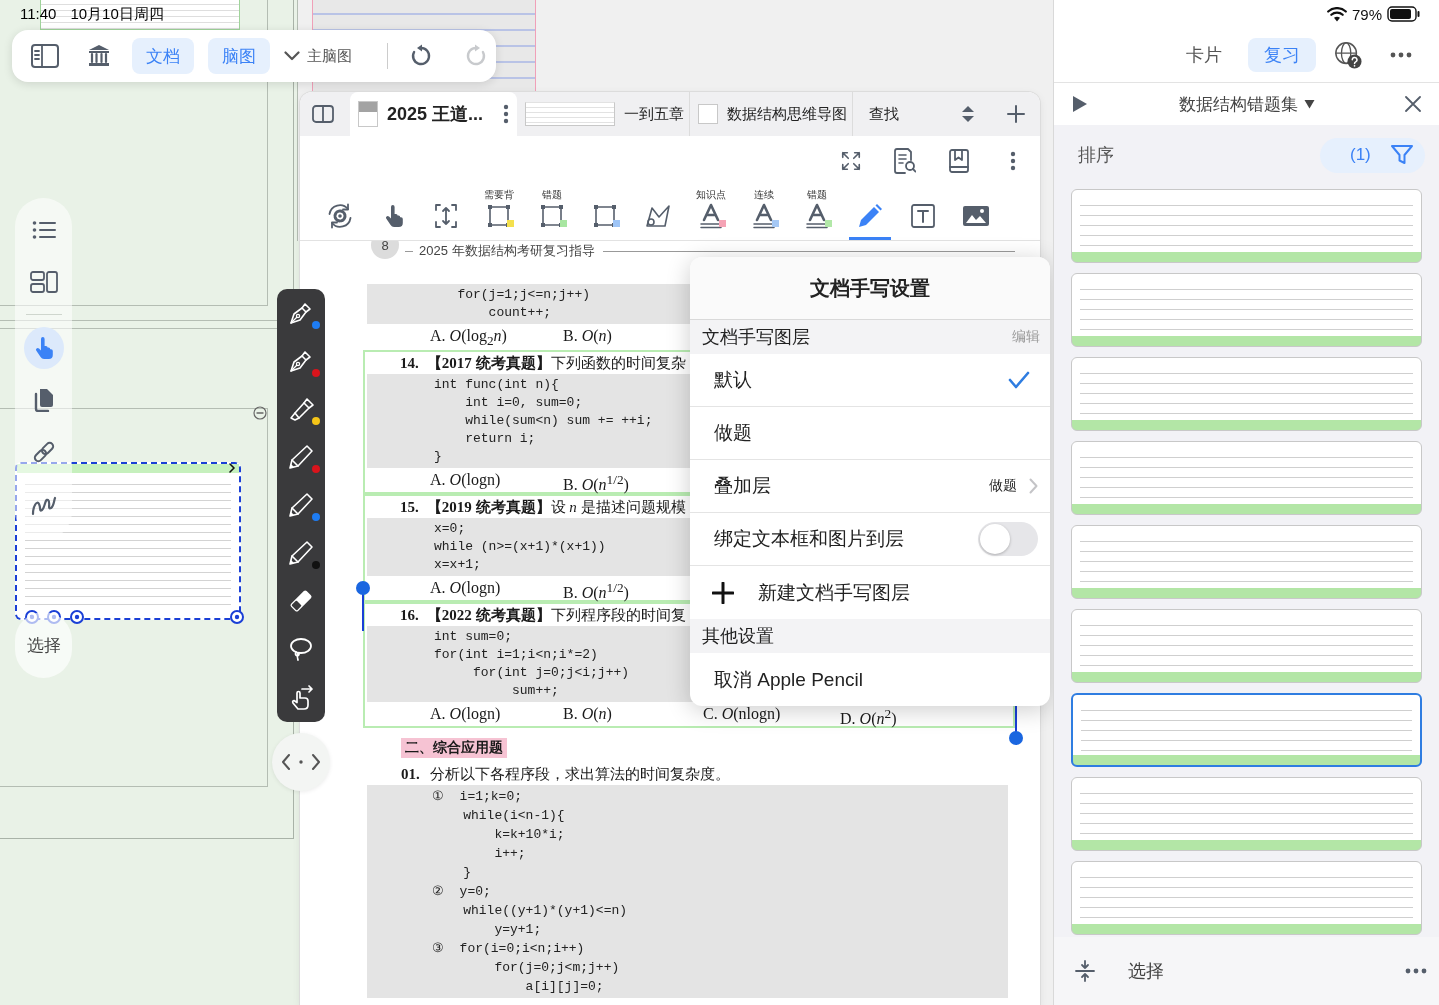 The width and height of the screenshot is (1439, 1005). What do you see at coordinates (385, 250) in the screenshot?
I see `page-number: 8` at bounding box center [385, 250].